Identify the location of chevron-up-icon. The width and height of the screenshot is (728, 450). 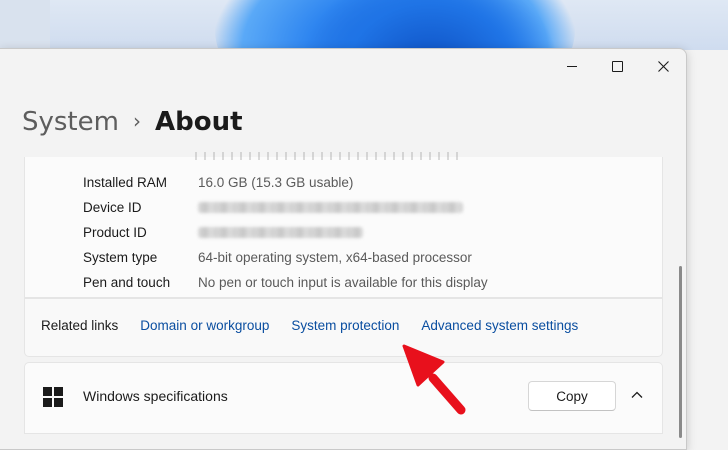
(637, 395).